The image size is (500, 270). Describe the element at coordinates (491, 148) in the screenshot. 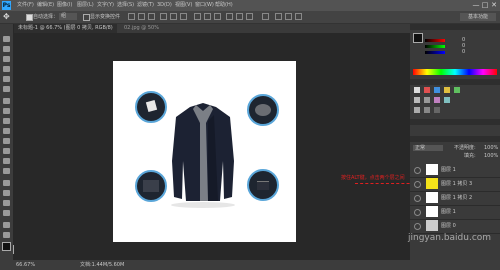

I see `opacity-value: 100%` at that location.